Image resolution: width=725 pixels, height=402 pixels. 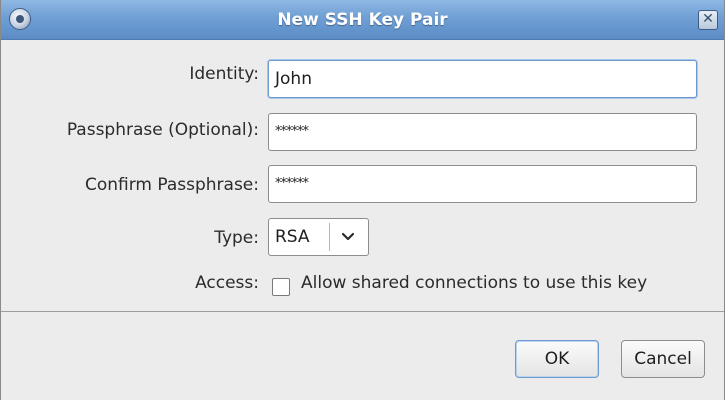 What do you see at coordinates (292, 237) in the screenshot?
I see `key-type-value: RSA` at bounding box center [292, 237].